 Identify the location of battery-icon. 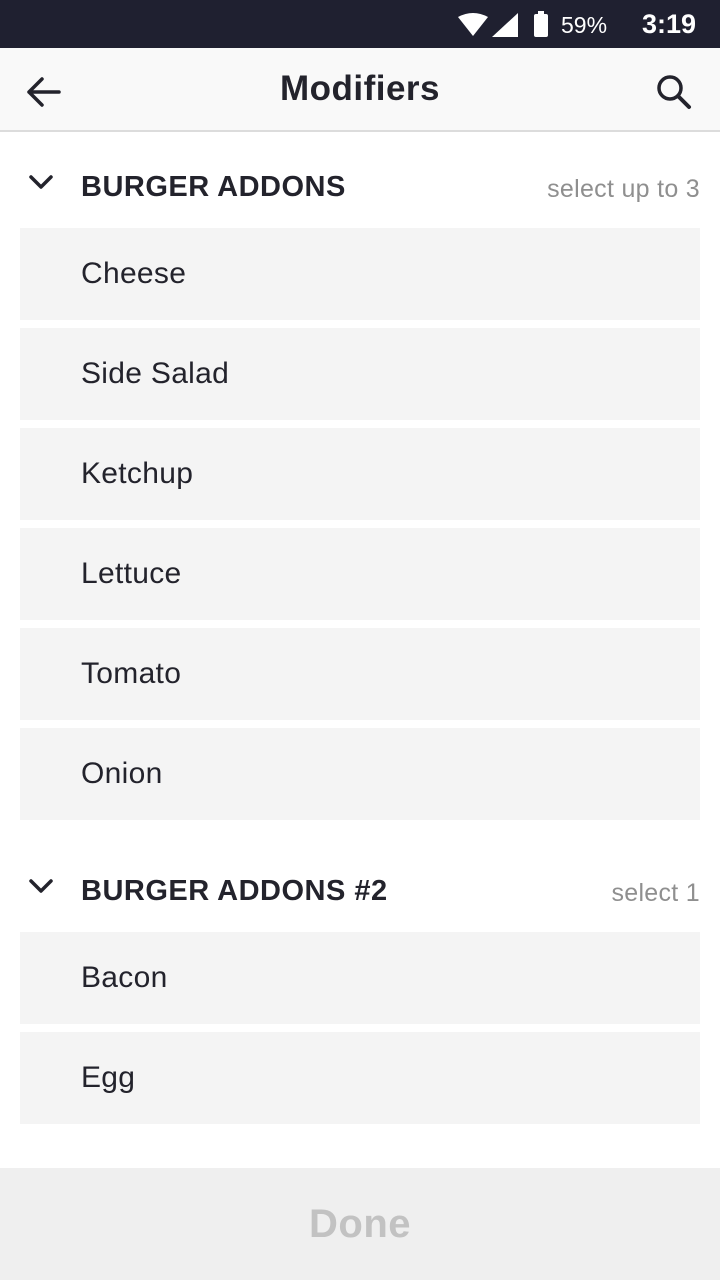
(541, 24).